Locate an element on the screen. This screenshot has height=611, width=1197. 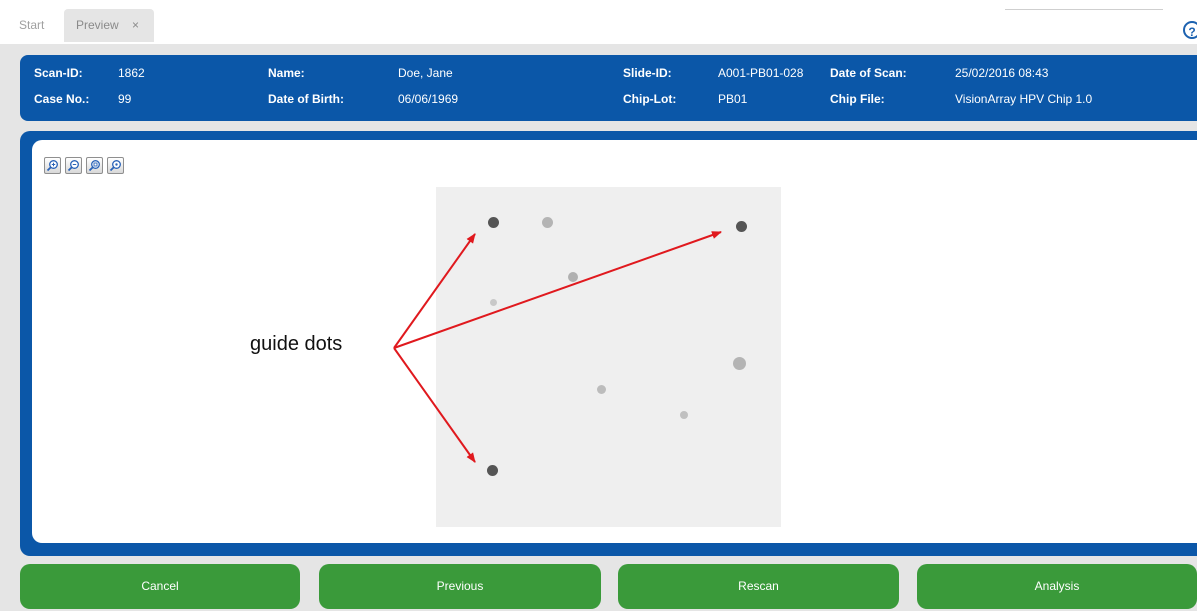
annotation-arrows is located at coordinates (557, 347).